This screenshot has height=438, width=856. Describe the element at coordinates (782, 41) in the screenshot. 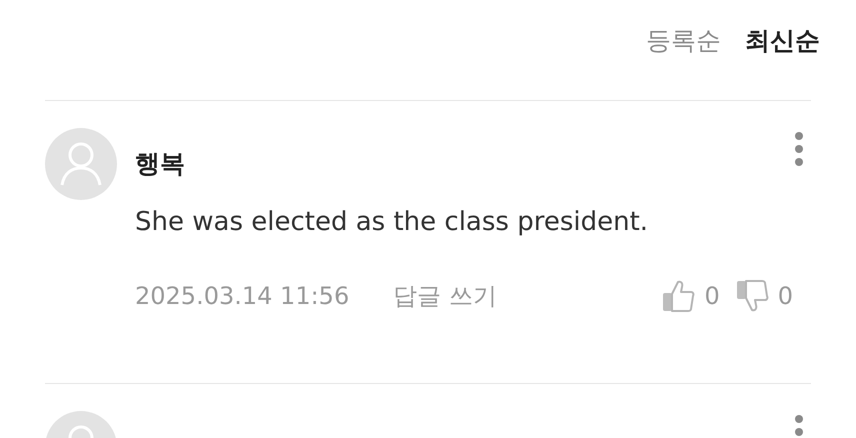

I see `sort-tab: 최신순` at that location.